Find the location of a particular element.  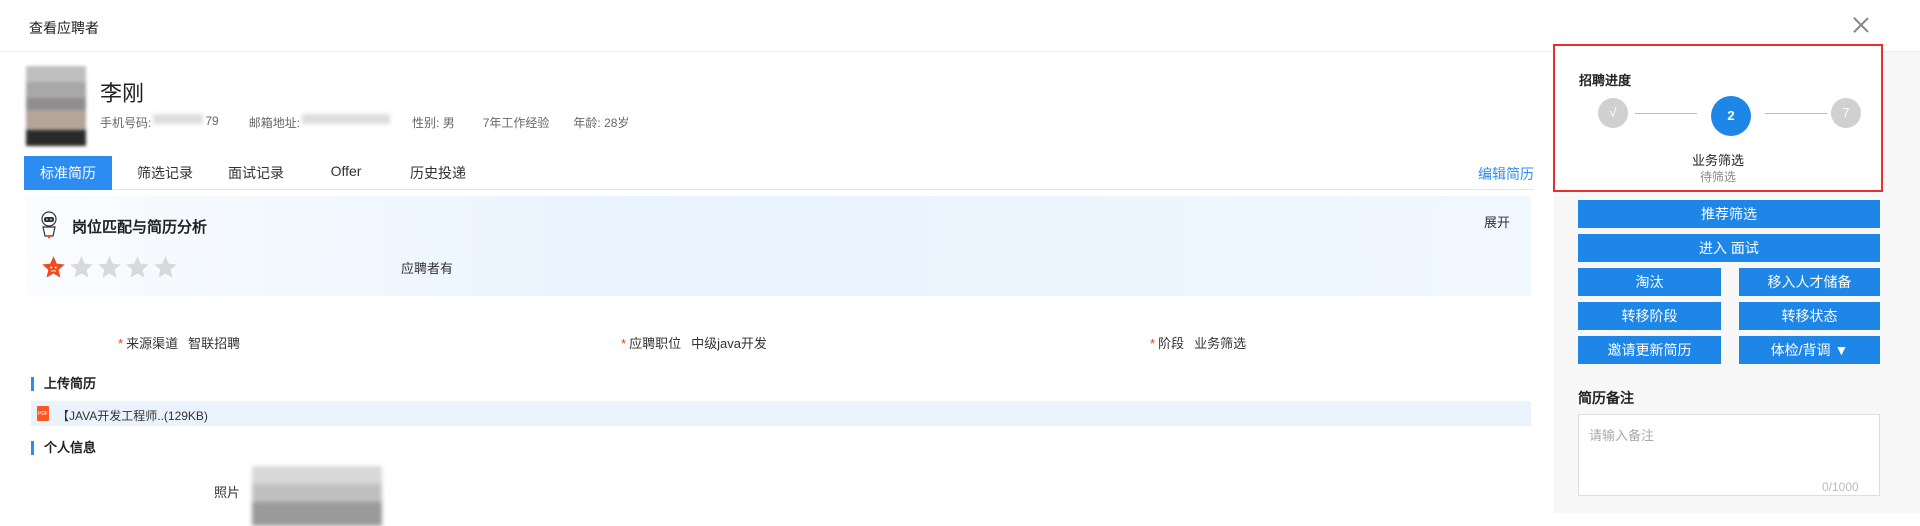

position-label: 应聘职位 is located at coordinates (655, 343).